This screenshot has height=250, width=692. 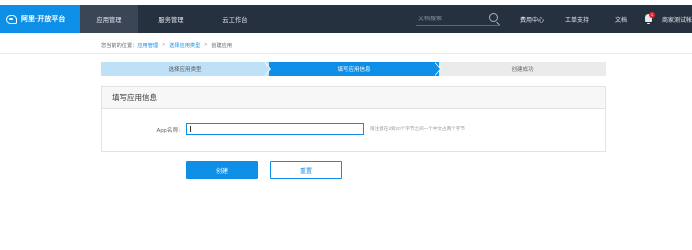 What do you see at coordinates (235, 19) in the screenshot?
I see `nav-cloud-workbench: 云工作台` at bounding box center [235, 19].